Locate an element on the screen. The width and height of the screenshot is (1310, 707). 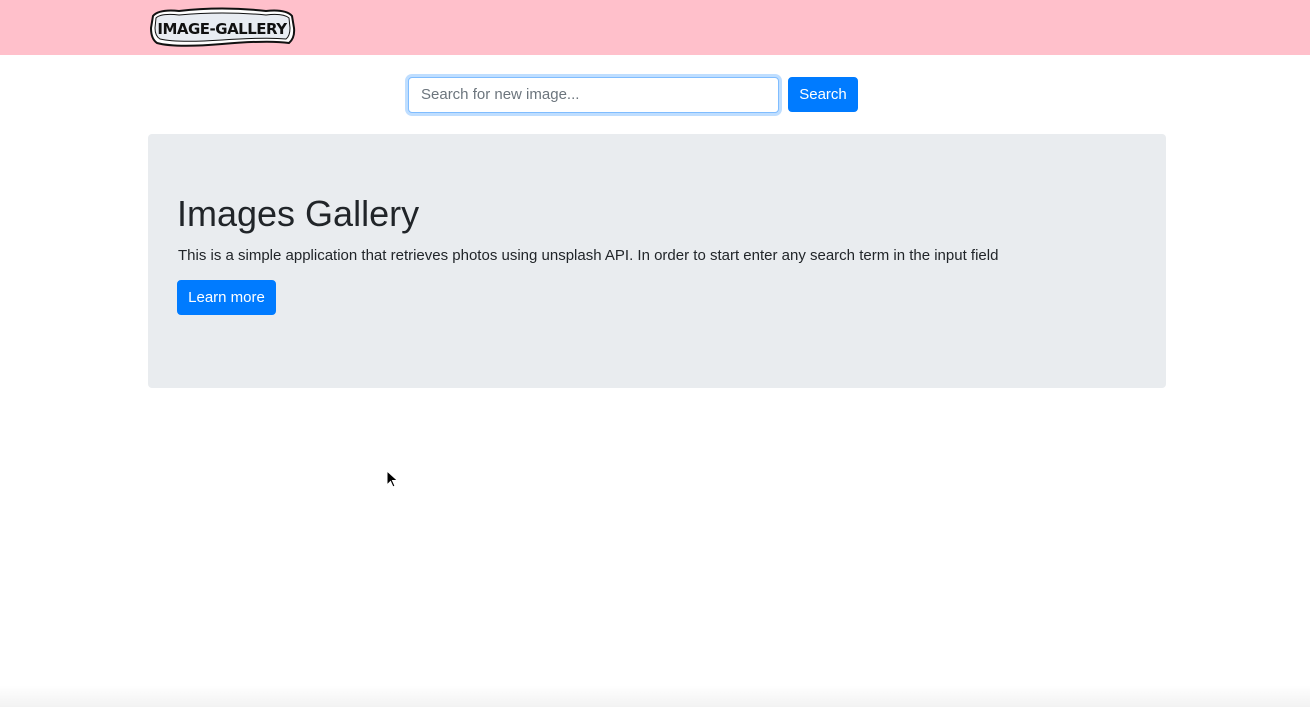
search-input is located at coordinates (593, 94).